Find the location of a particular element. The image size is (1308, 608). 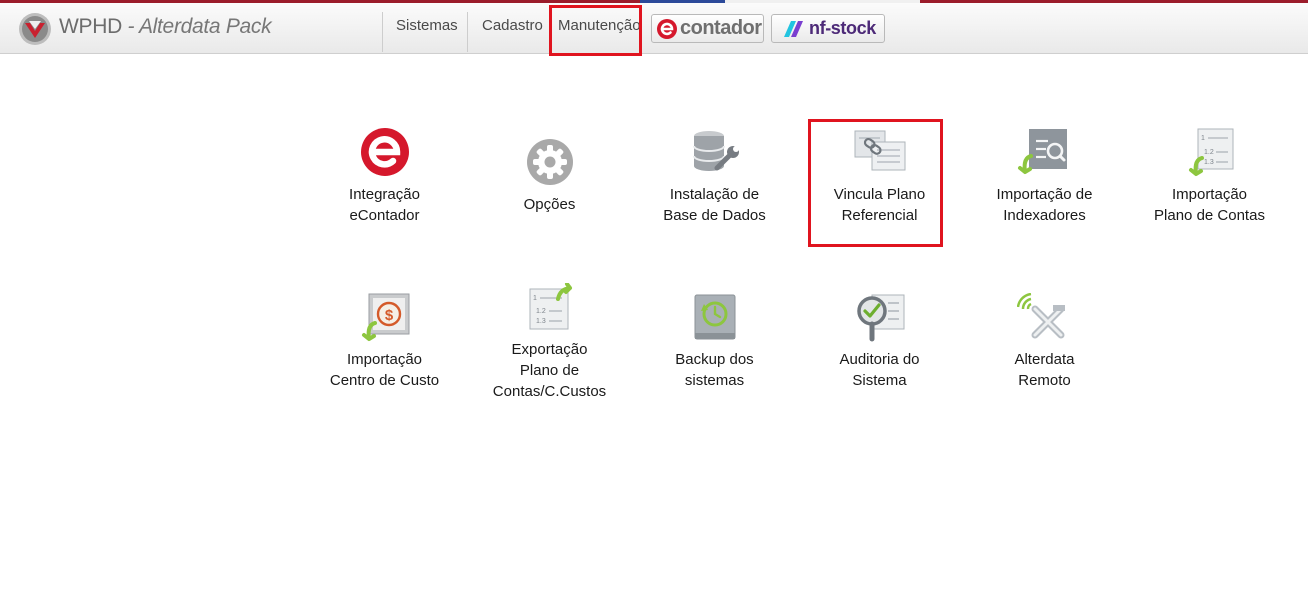

tile-label-line1: Auditoria do is located at coordinates (879, 359).